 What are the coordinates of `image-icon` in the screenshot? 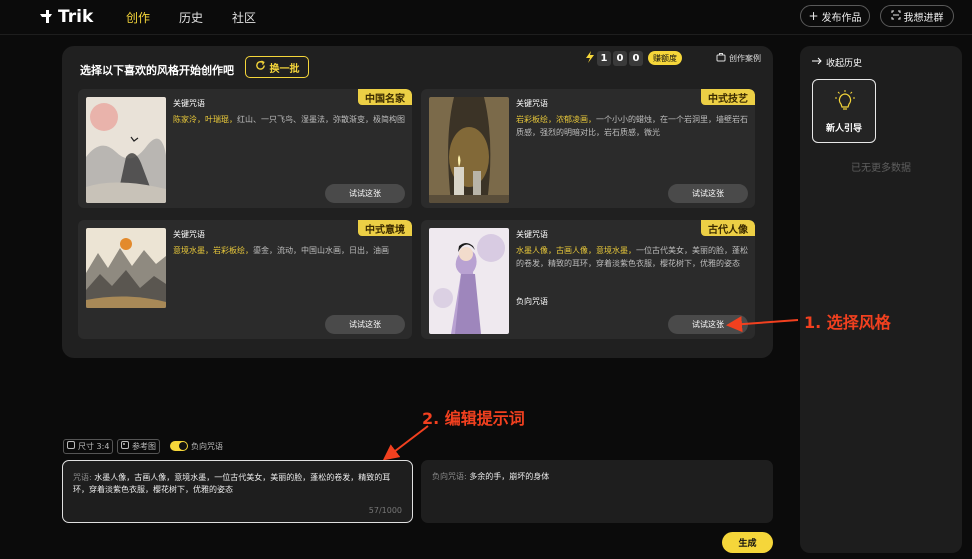 It's located at (125, 446).